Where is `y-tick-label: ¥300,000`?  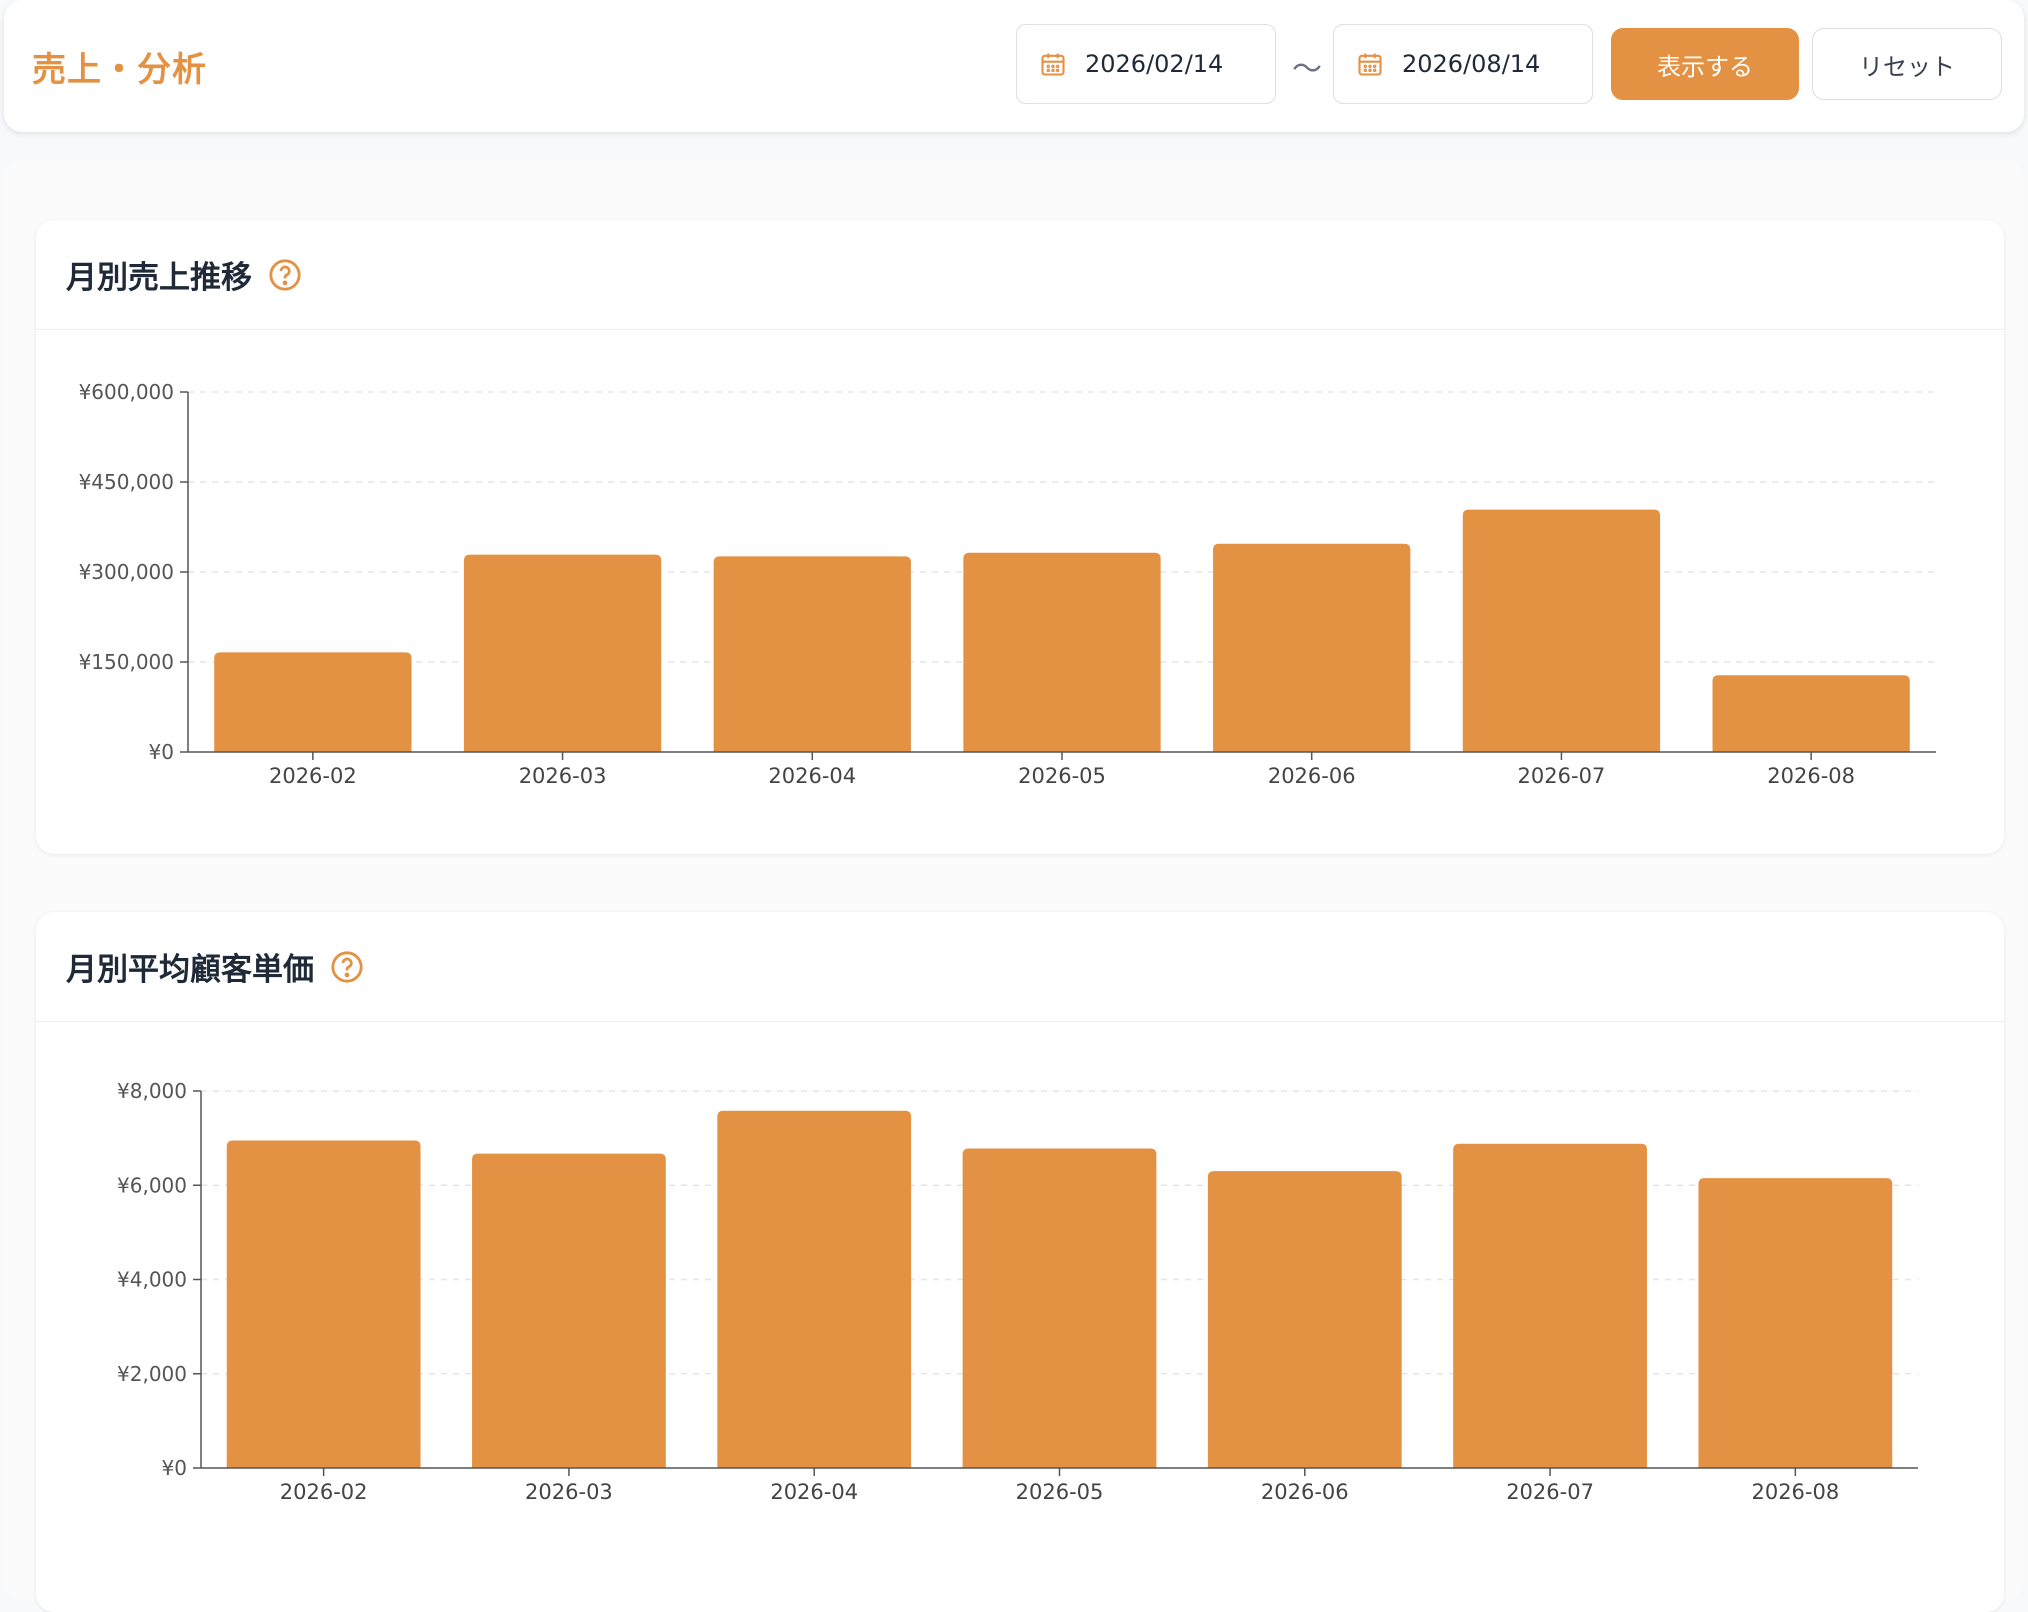
y-tick-label: ¥300,000 is located at coordinates (126, 572).